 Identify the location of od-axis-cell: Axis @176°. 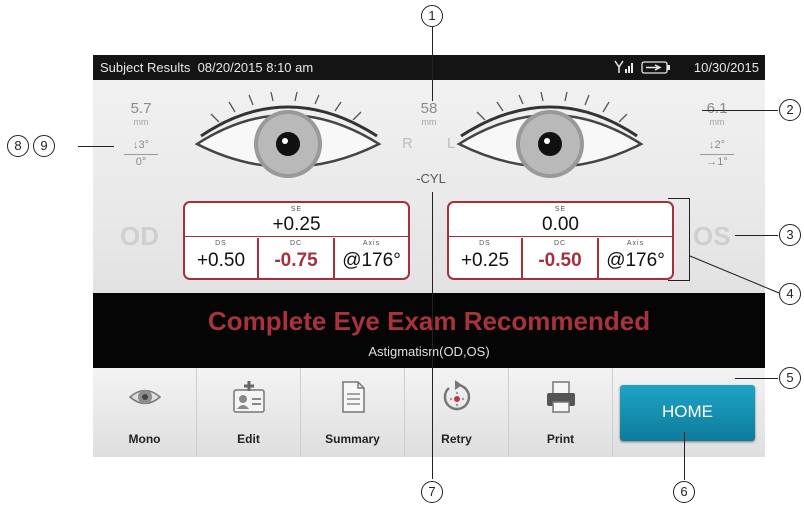
(371, 258).